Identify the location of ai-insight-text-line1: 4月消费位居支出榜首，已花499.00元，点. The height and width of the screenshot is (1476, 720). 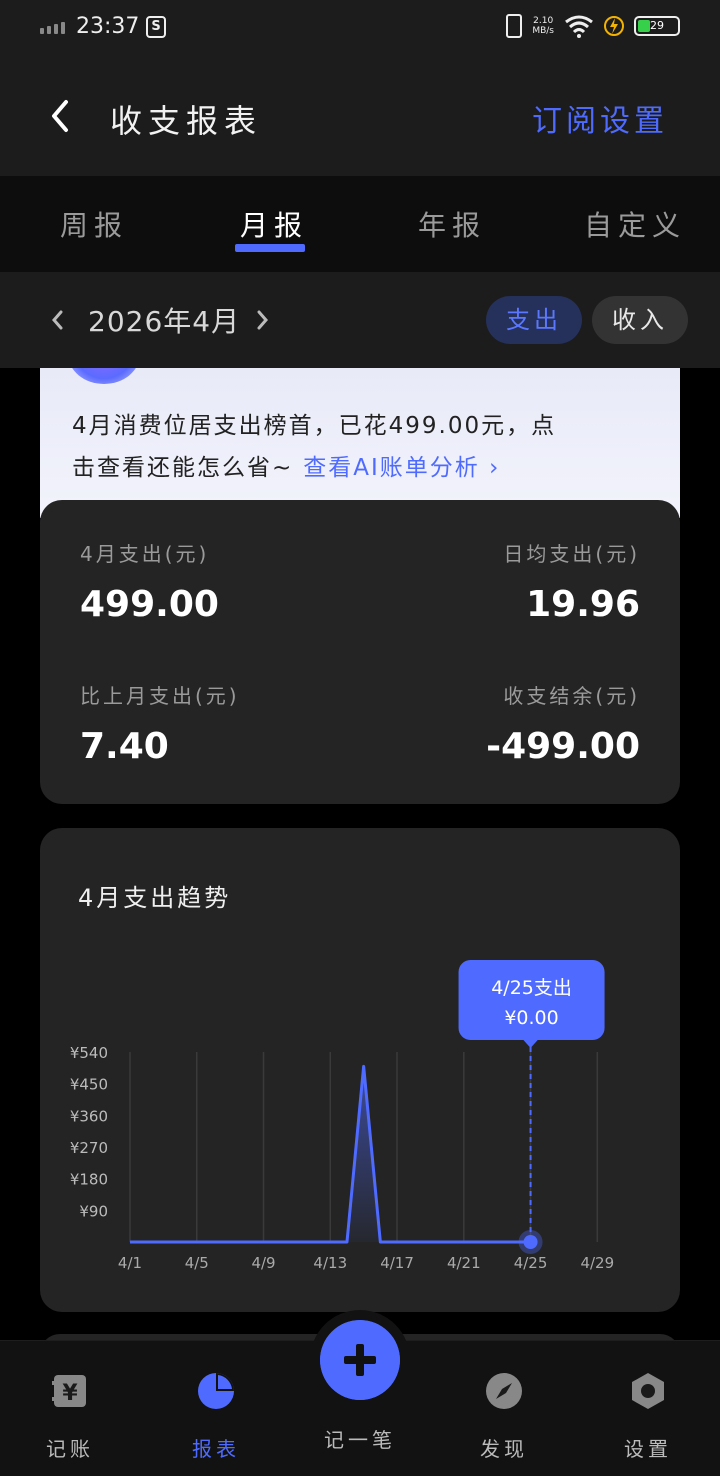
(314, 426).